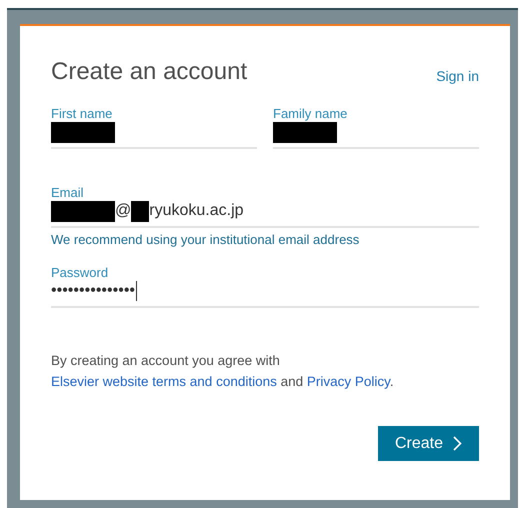 The image size is (520, 508). What do you see at coordinates (93, 291) in the screenshot?
I see `field-value: •••••••••••••••` at bounding box center [93, 291].